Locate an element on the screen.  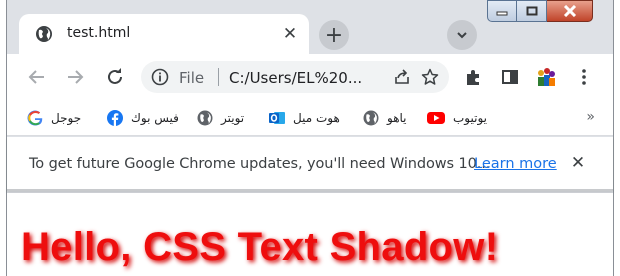
arrow-right-icon is located at coordinates (75, 77).